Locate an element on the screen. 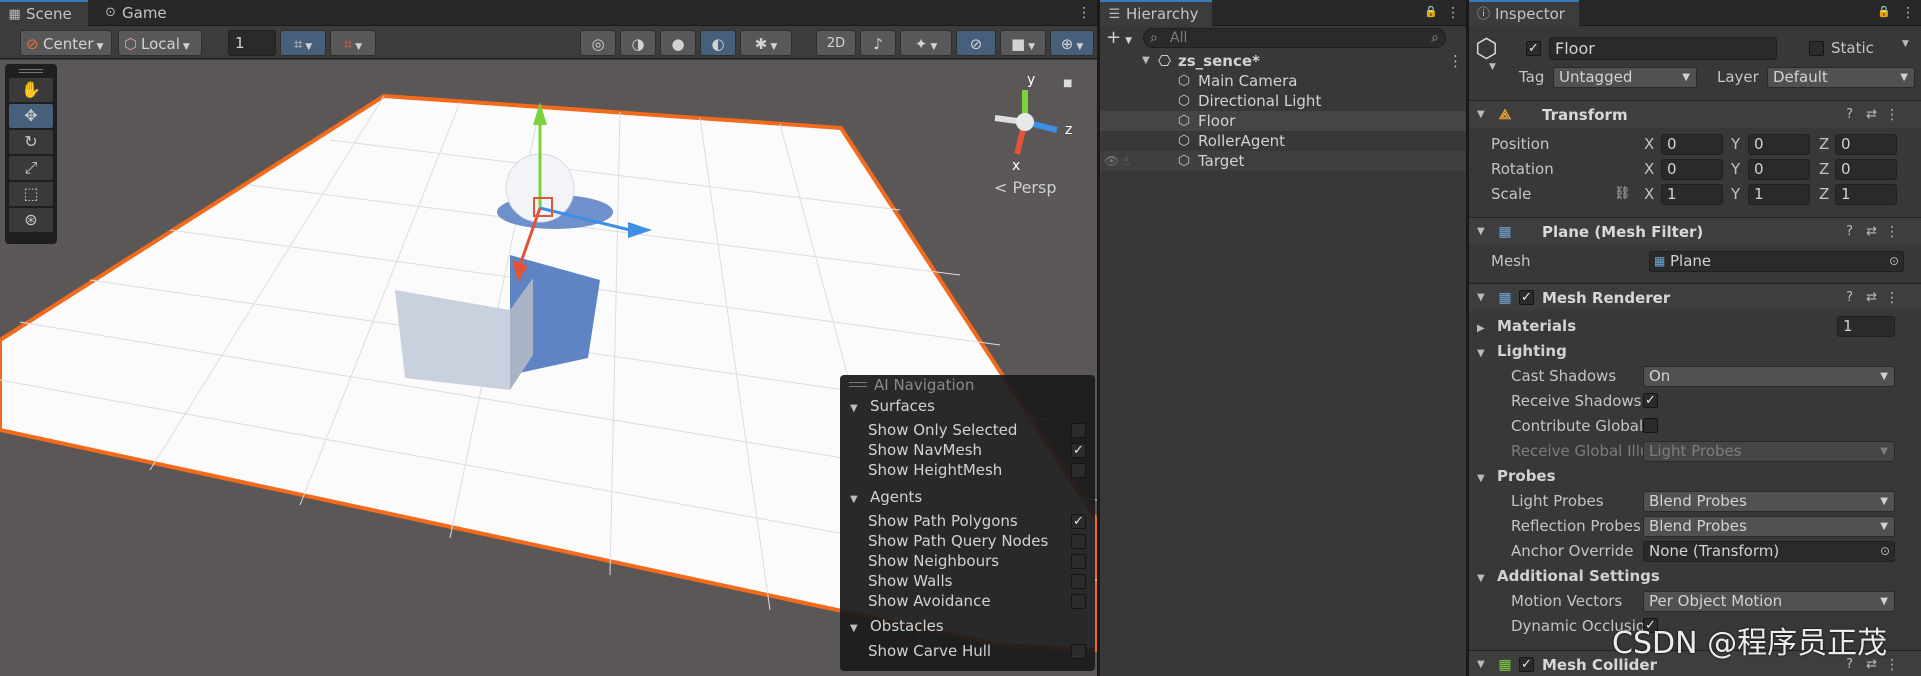 This screenshot has width=1921, height=676. tag-dropdown: Untagged ▼ is located at coordinates (1625, 77).